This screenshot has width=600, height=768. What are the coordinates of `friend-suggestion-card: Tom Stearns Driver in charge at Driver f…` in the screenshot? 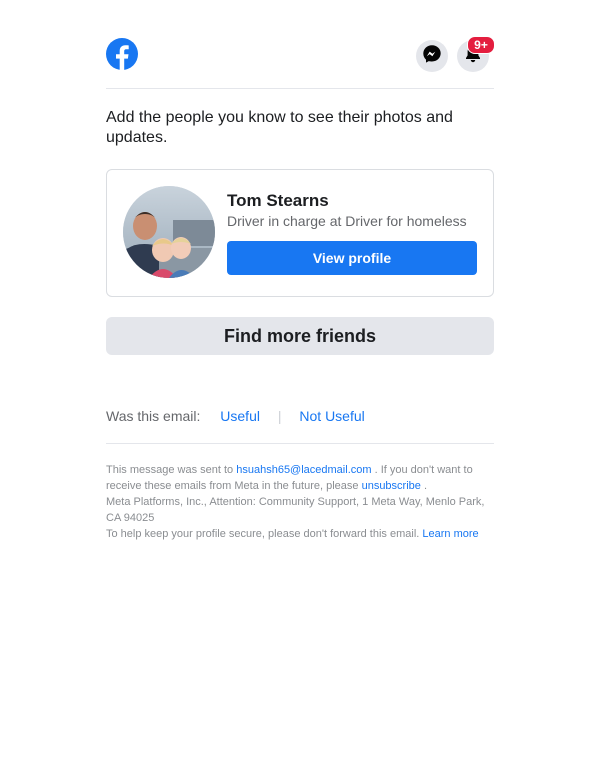 It's located at (300, 233).